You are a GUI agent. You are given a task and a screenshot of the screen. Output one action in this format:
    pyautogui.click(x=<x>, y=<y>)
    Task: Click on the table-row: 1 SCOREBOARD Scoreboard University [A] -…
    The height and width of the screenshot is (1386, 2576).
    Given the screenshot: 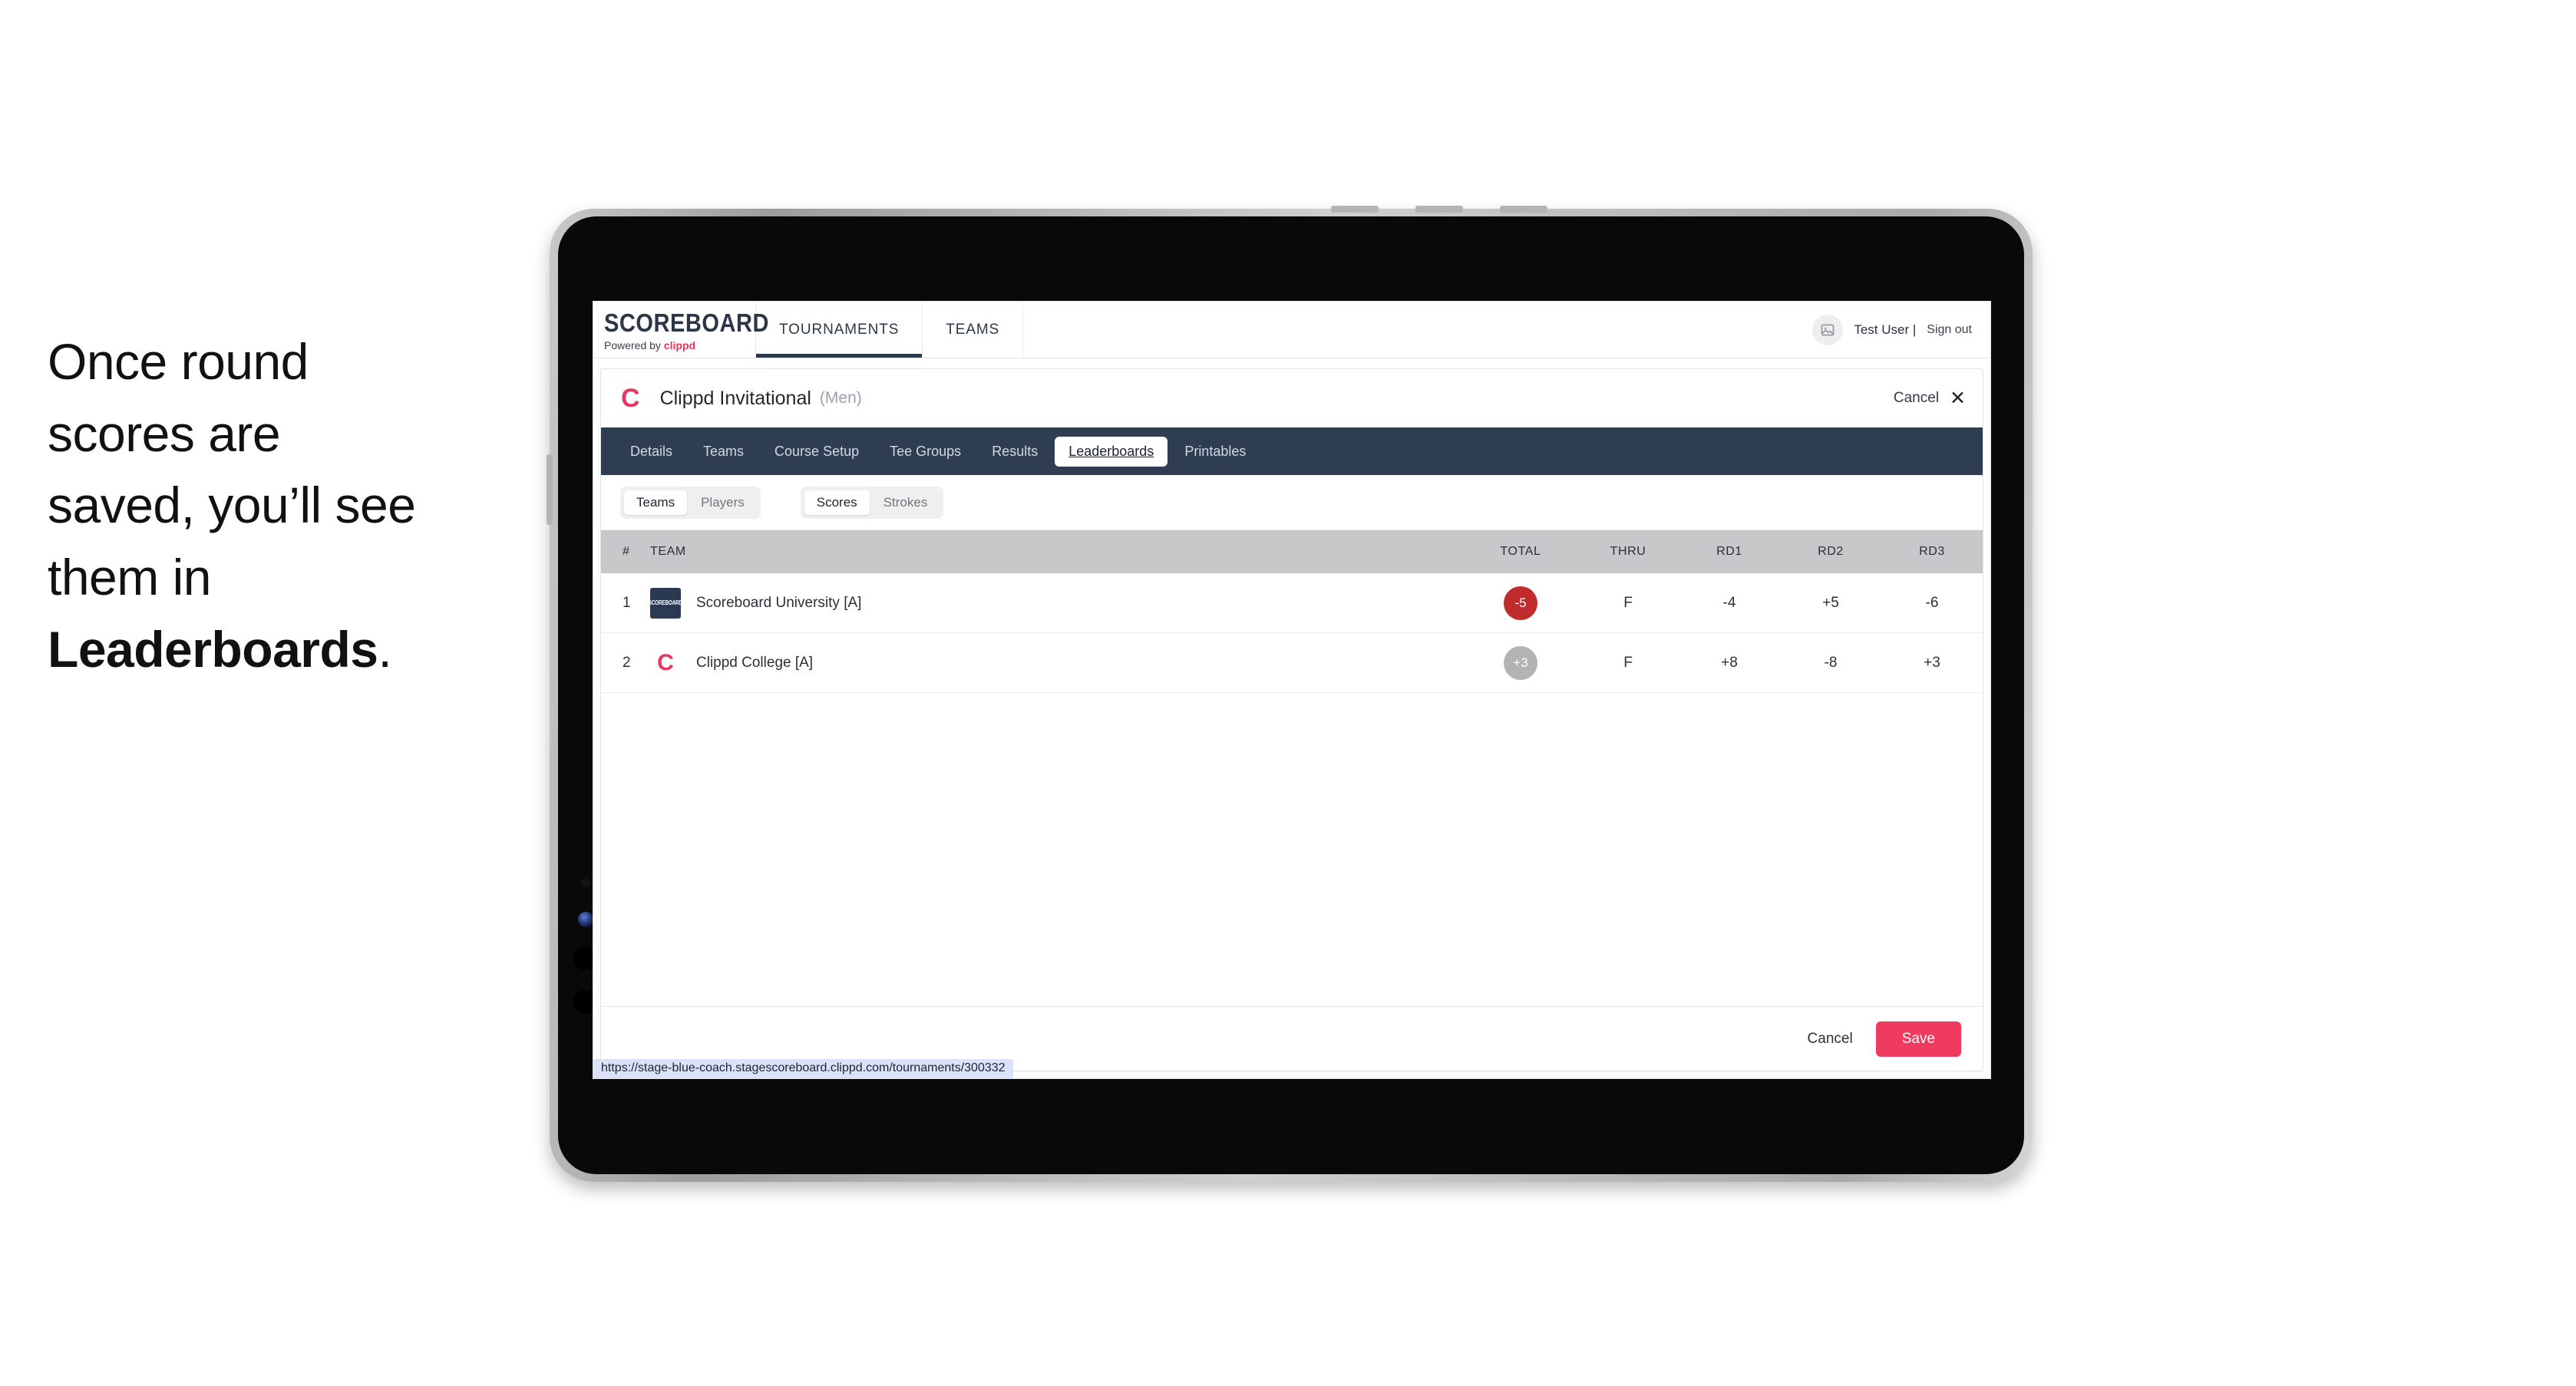 What is the action you would take?
    pyautogui.click(x=1292, y=603)
    